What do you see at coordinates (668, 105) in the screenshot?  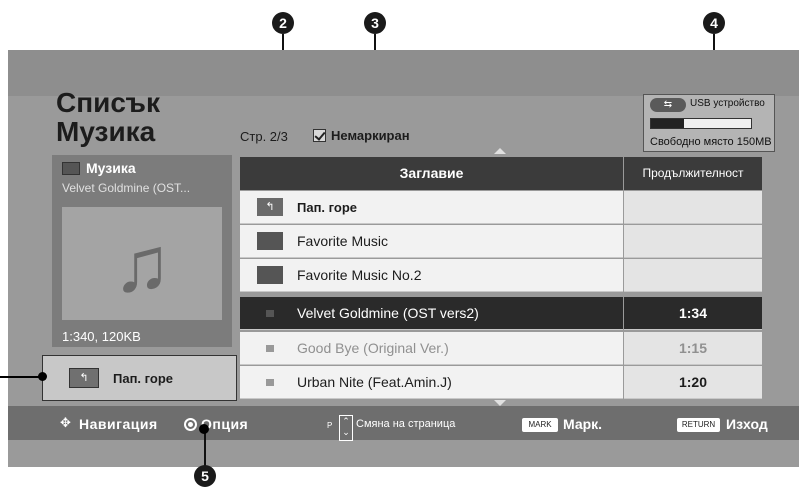 I see `usb-icon: ⇆` at bounding box center [668, 105].